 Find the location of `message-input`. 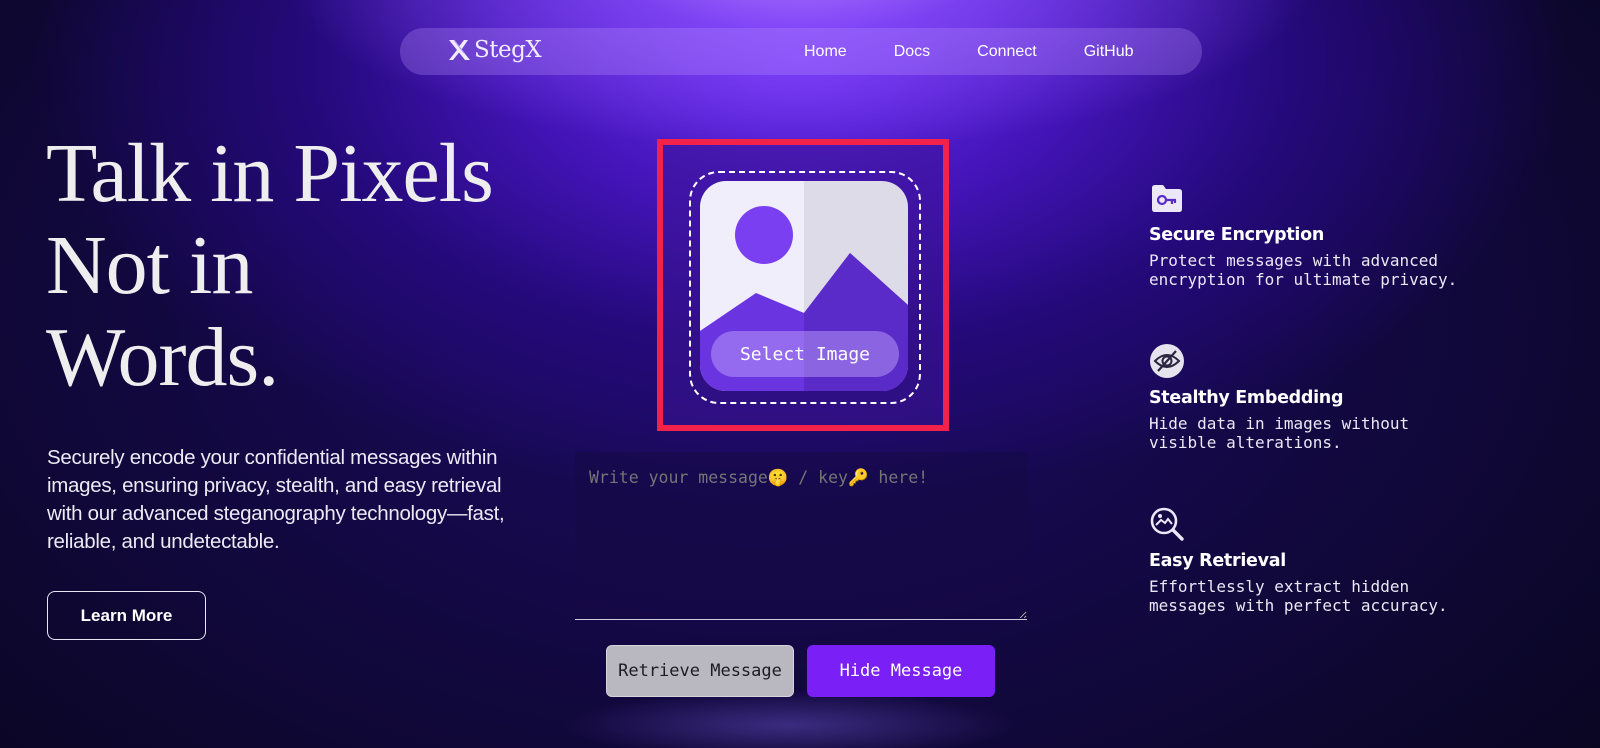

message-input is located at coordinates (801, 536).